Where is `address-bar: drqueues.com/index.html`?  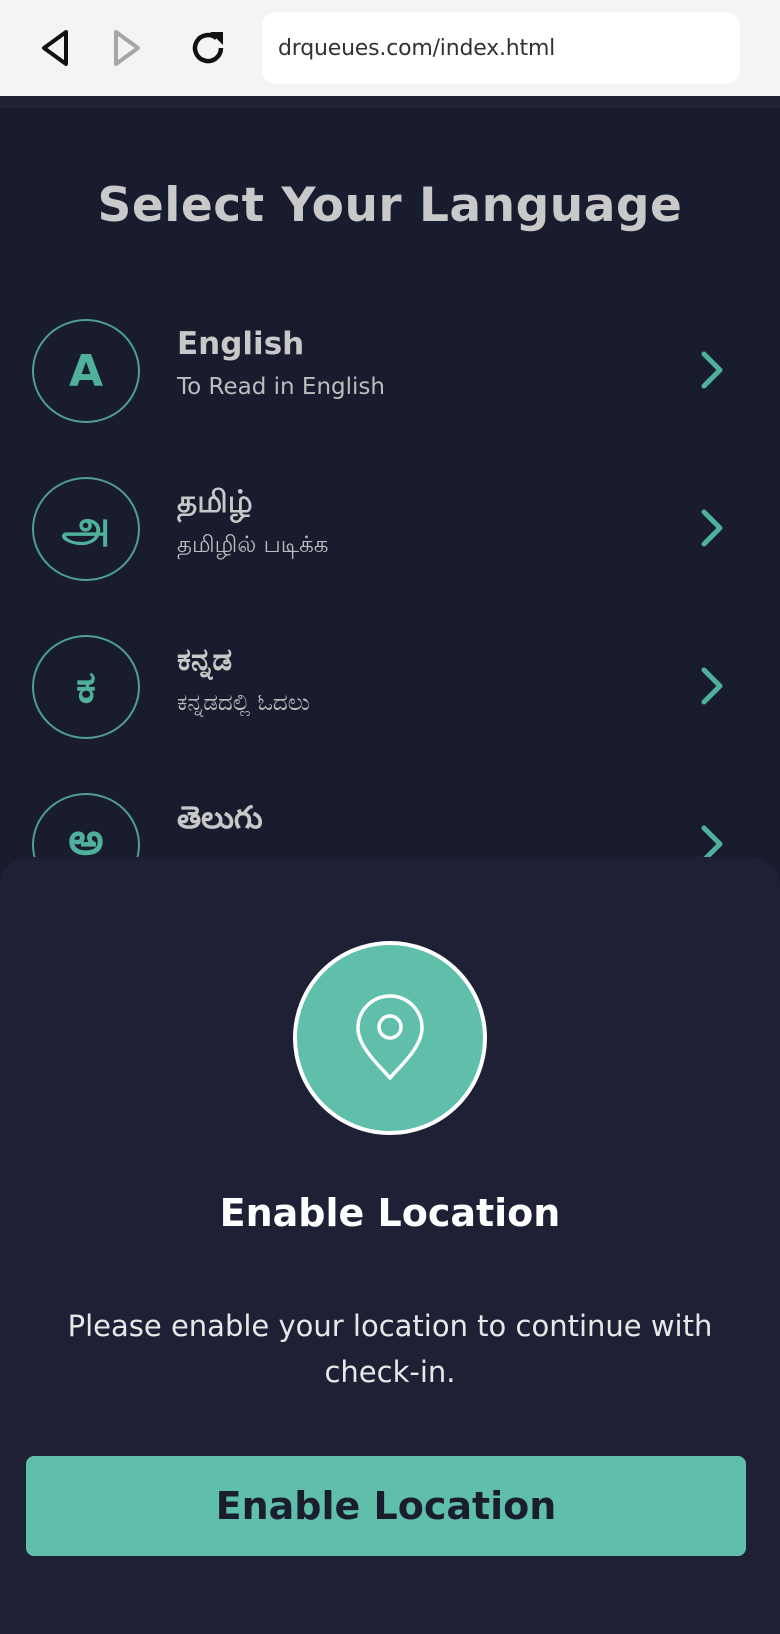
address-bar: drqueues.com/index.html is located at coordinates (501, 48).